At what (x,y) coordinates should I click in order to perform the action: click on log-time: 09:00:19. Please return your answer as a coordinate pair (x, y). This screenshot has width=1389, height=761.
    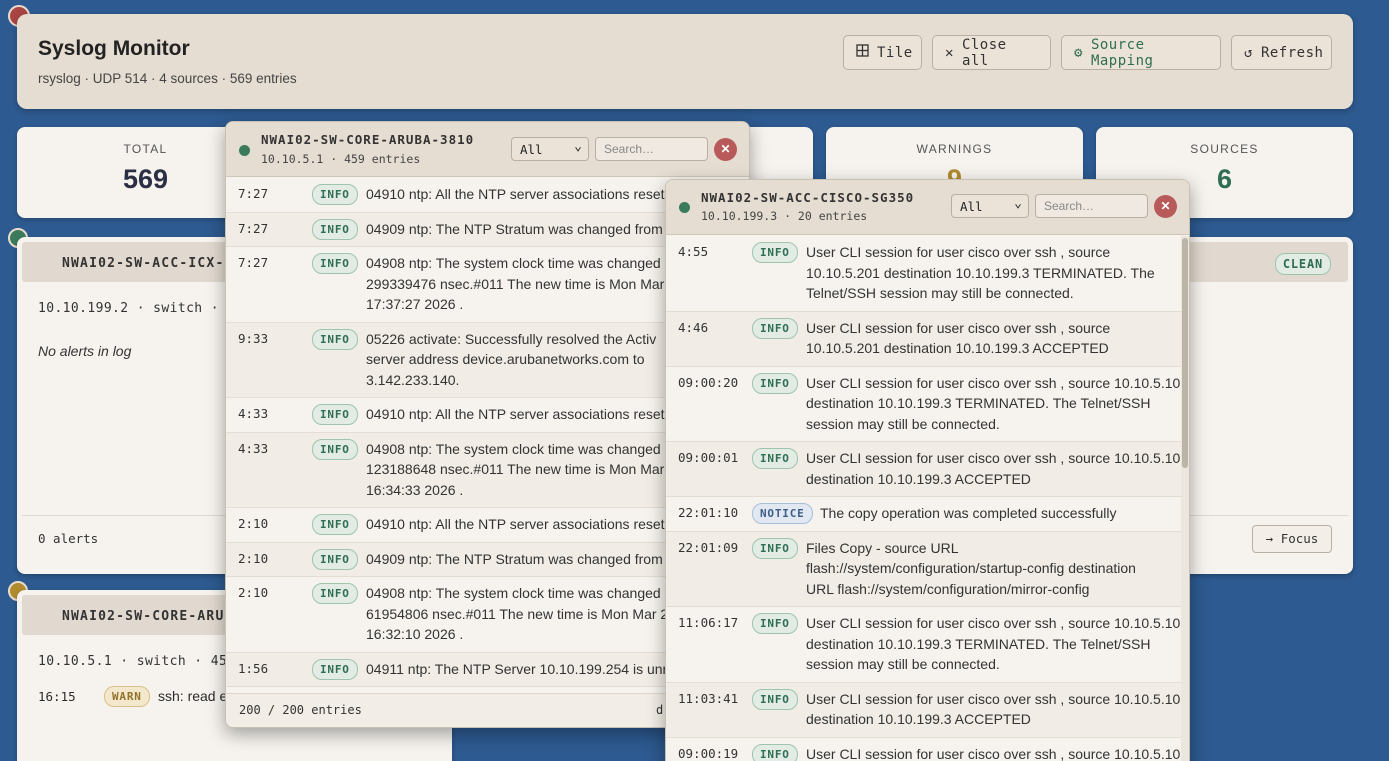
    Looking at the image, I should click on (708, 753).